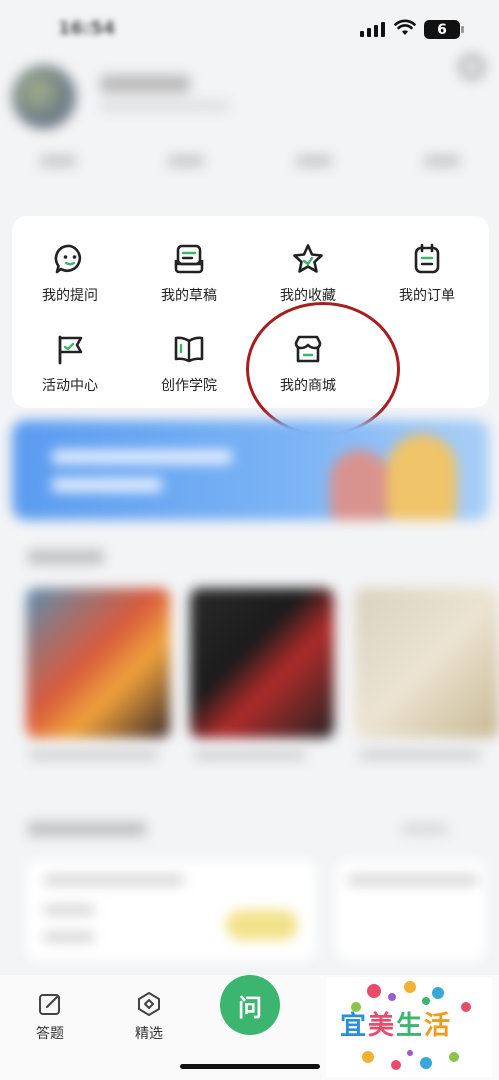 This screenshot has width=499, height=1080. What do you see at coordinates (308, 349) in the screenshot?
I see `store-icon` at bounding box center [308, 349].